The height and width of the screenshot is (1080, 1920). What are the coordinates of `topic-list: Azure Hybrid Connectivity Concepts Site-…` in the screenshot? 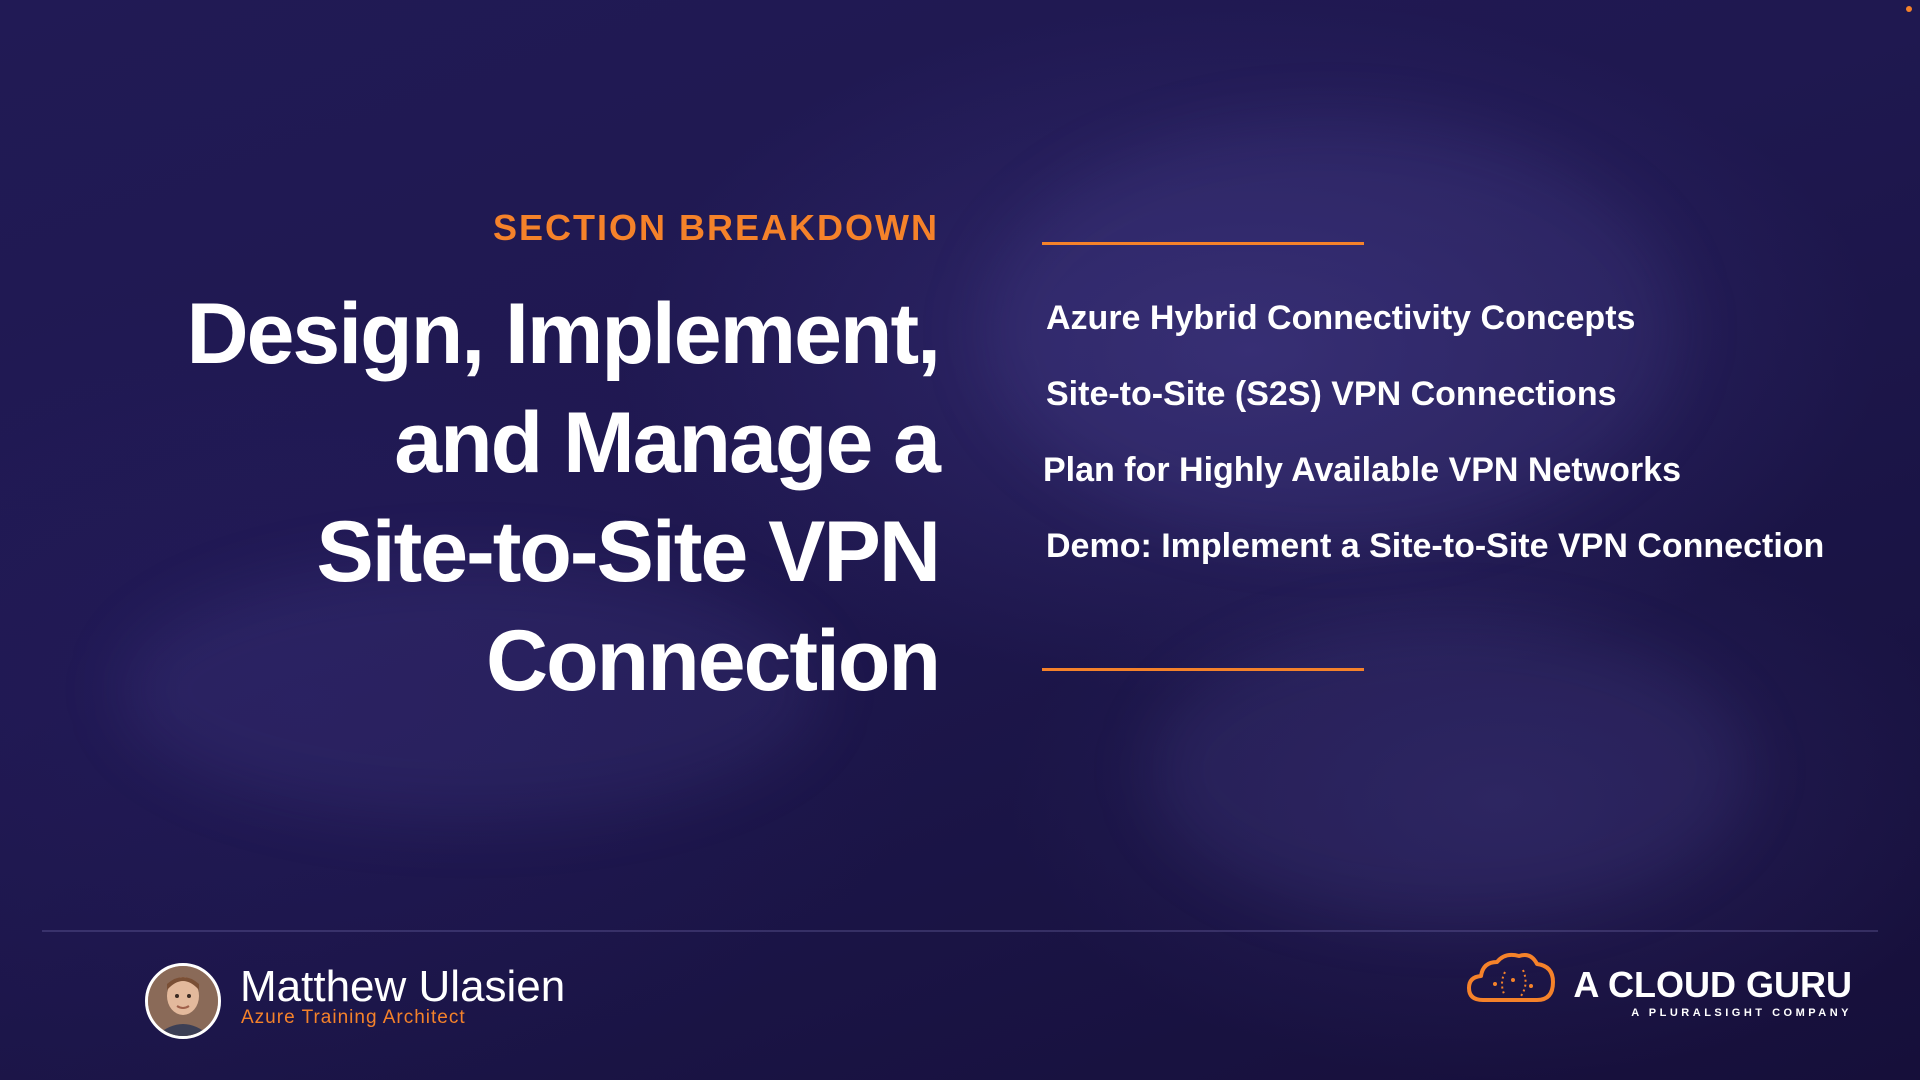 It's located at (1434, 432).